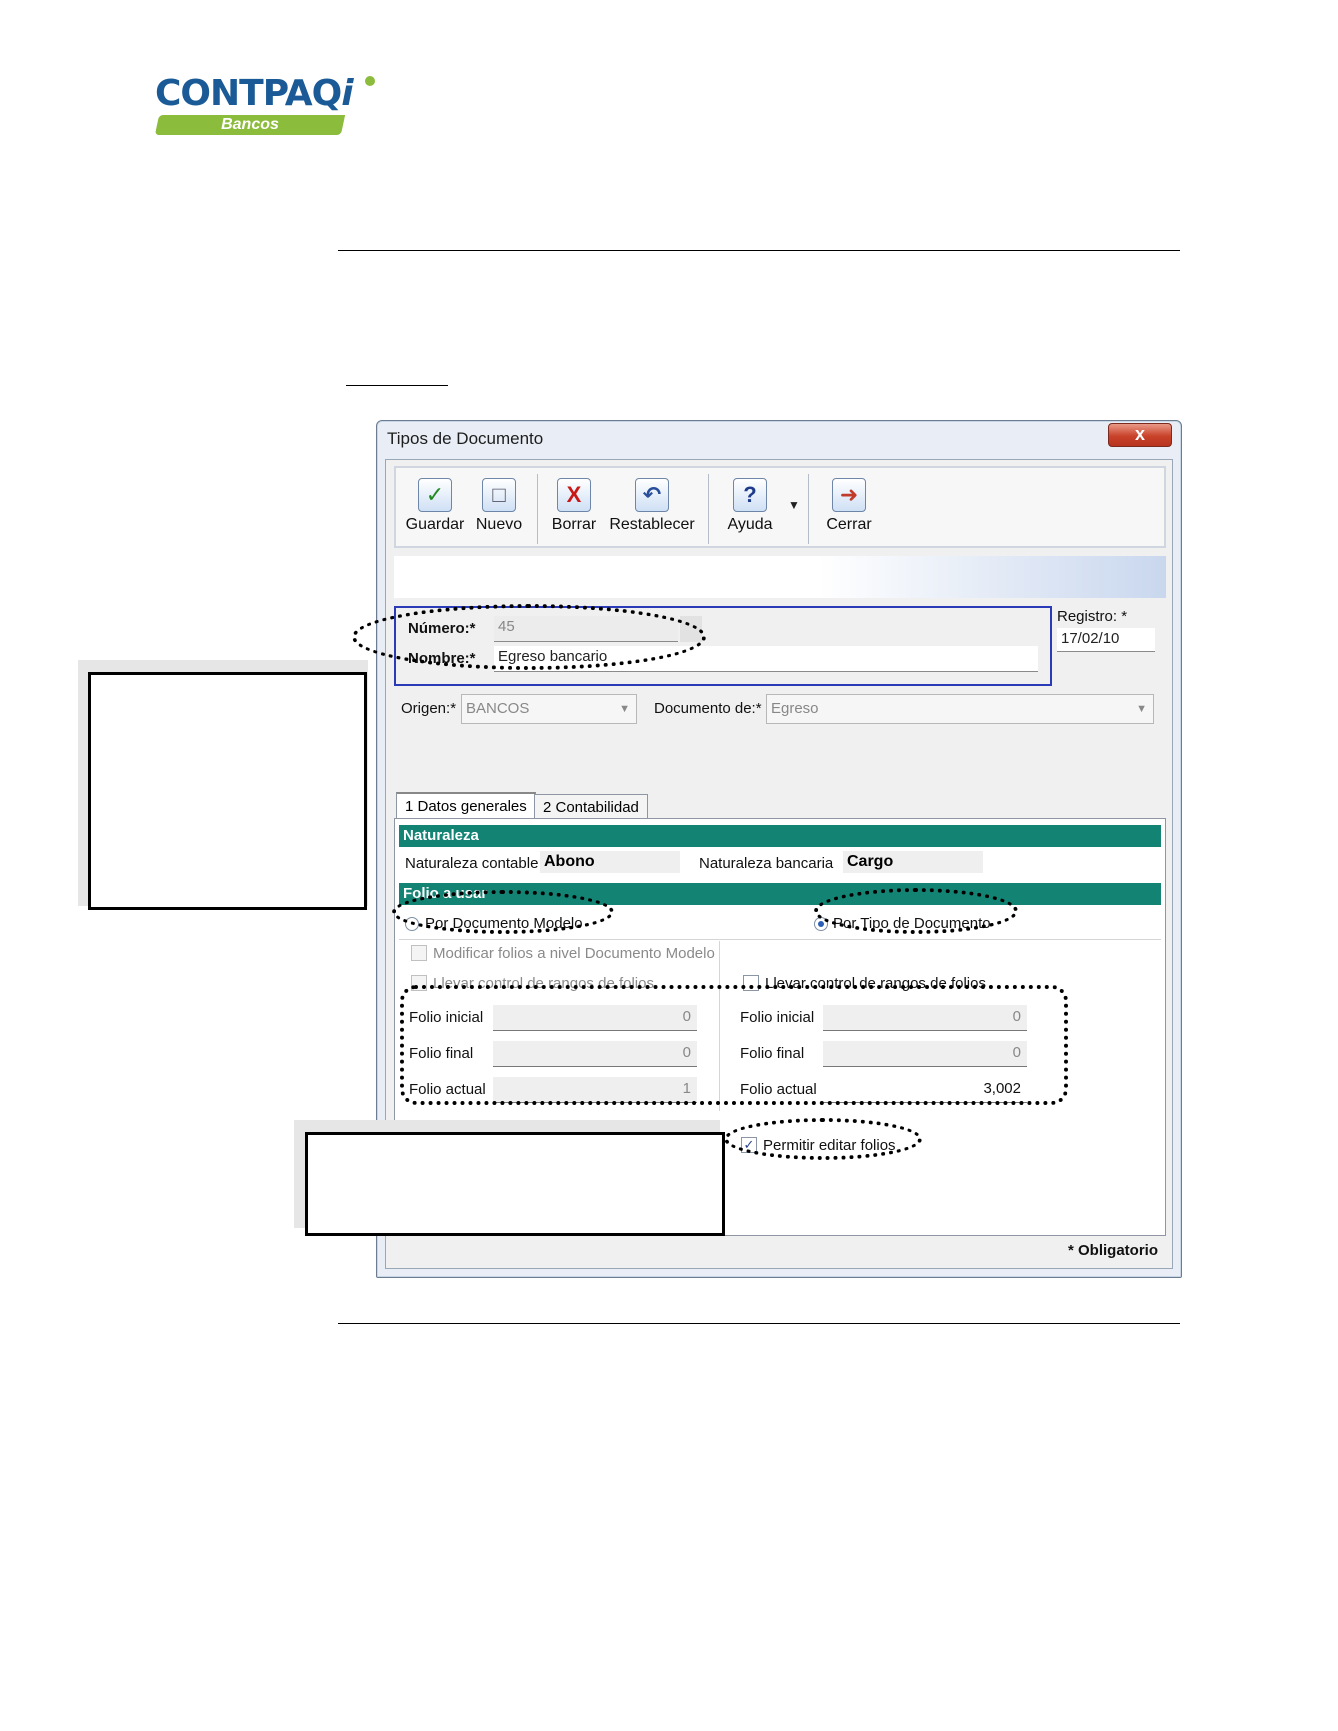 This screenshot has width=1338, height=1731. I want to click on borrar-label: Borrar, so click(574, 524).